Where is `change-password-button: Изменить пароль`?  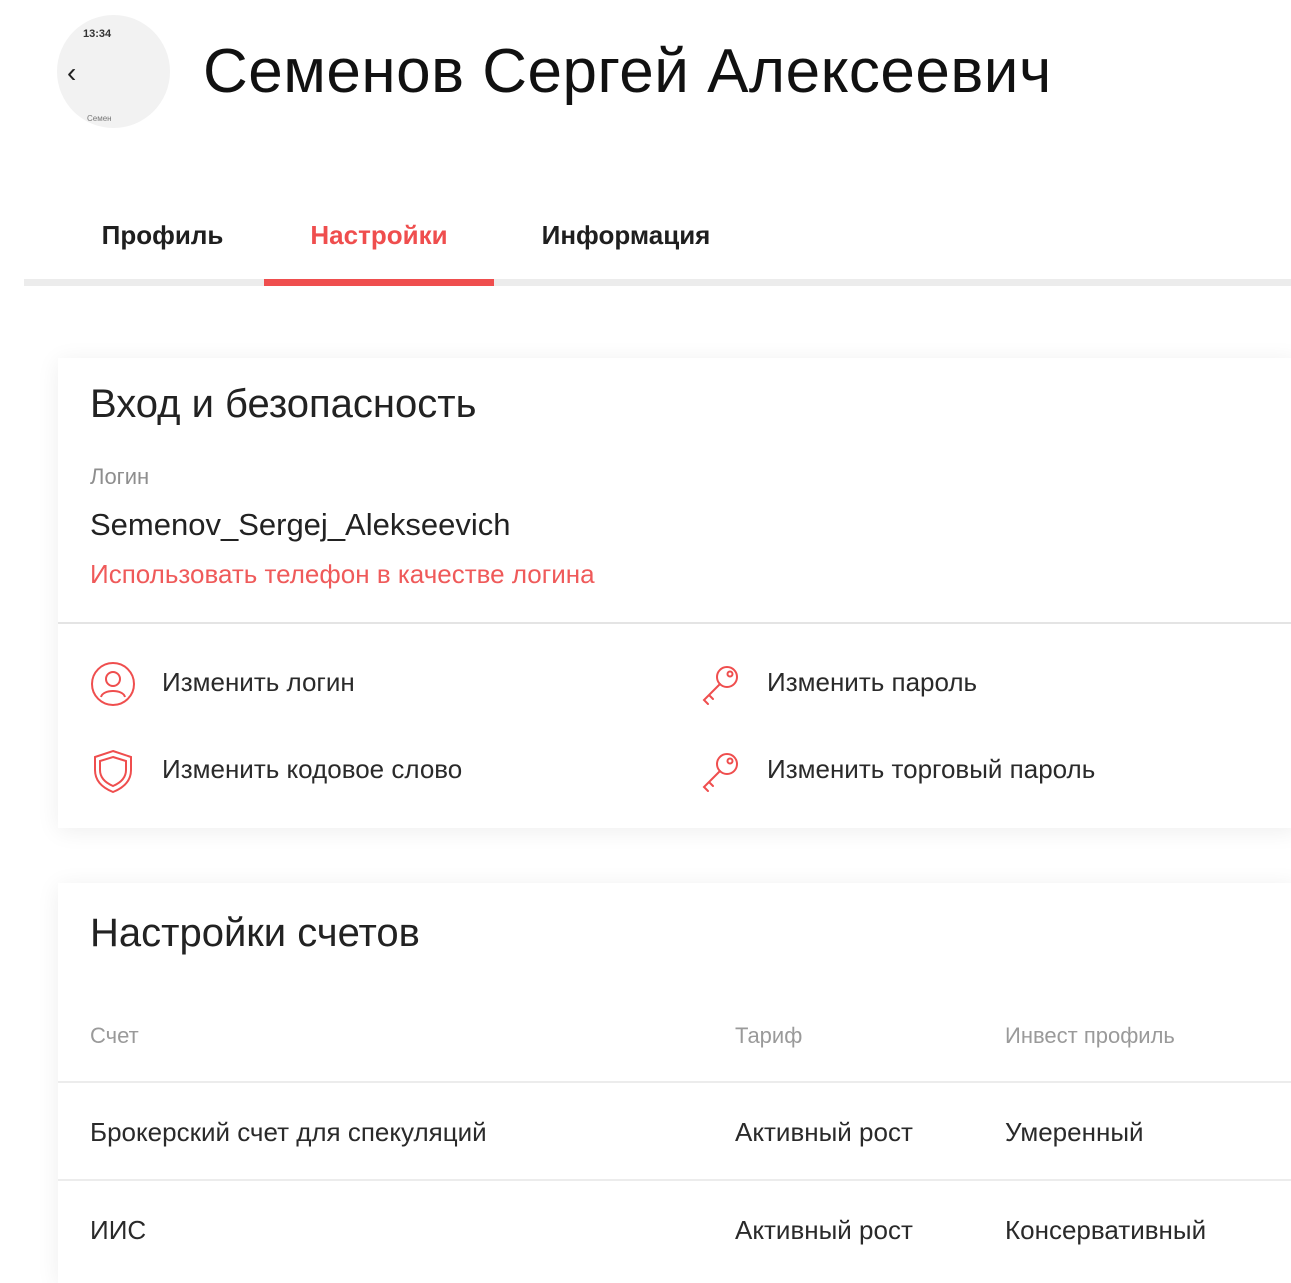
change-password-button: Изменить пароль is located at coordinates (938, 683).